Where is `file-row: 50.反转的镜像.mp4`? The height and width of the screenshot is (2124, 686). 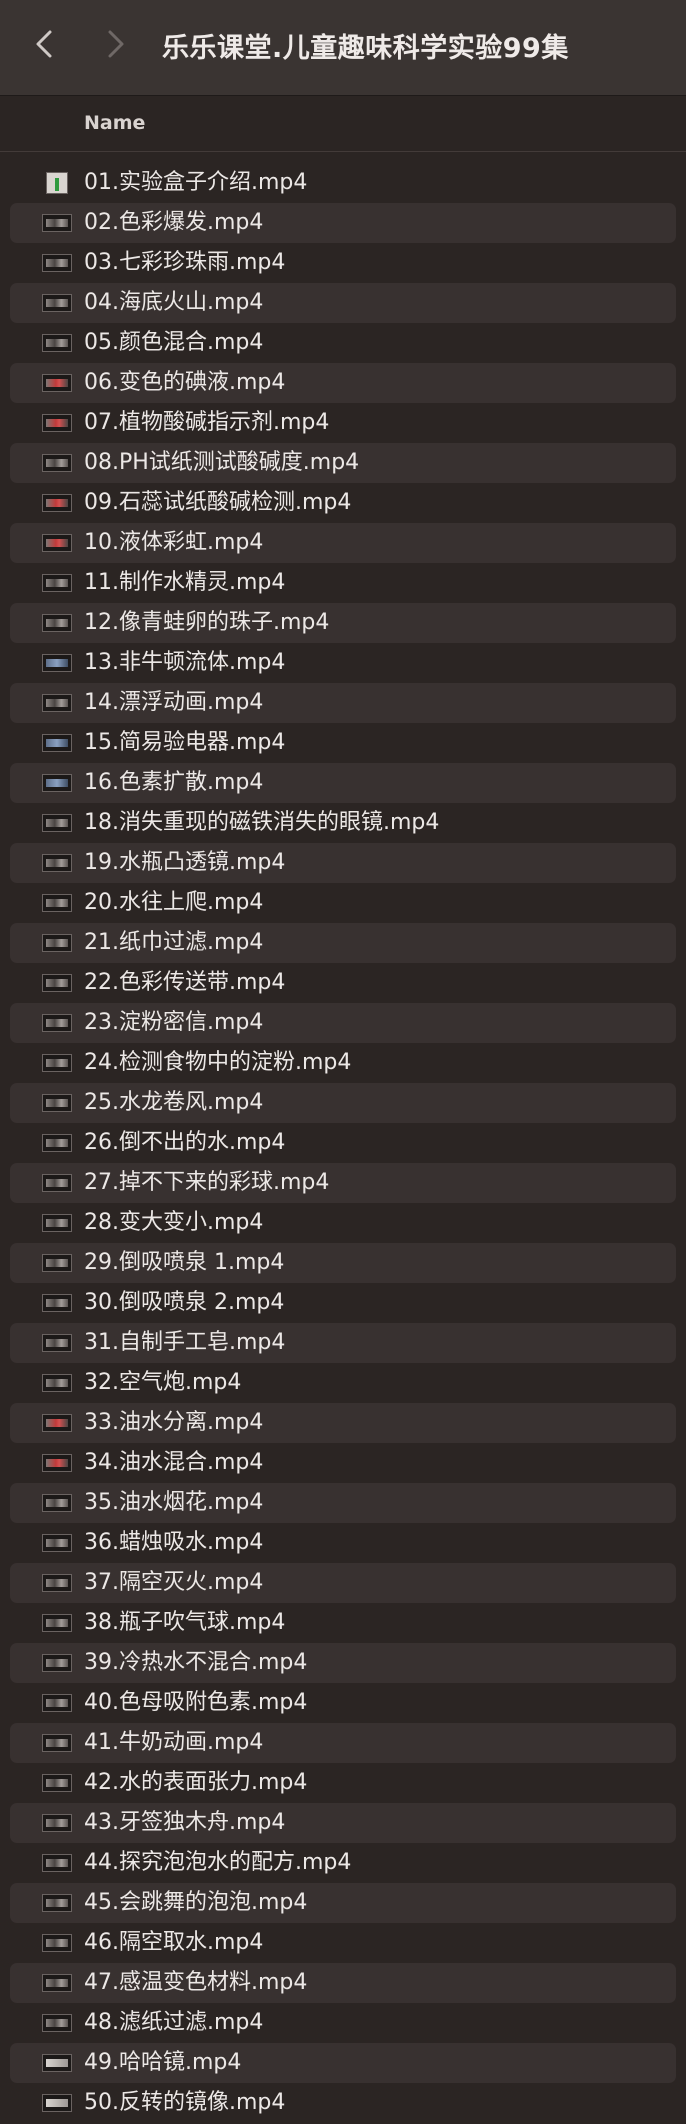
file-row: 50.反转的镜像.mp4 is located at coordinates (343, 2103).